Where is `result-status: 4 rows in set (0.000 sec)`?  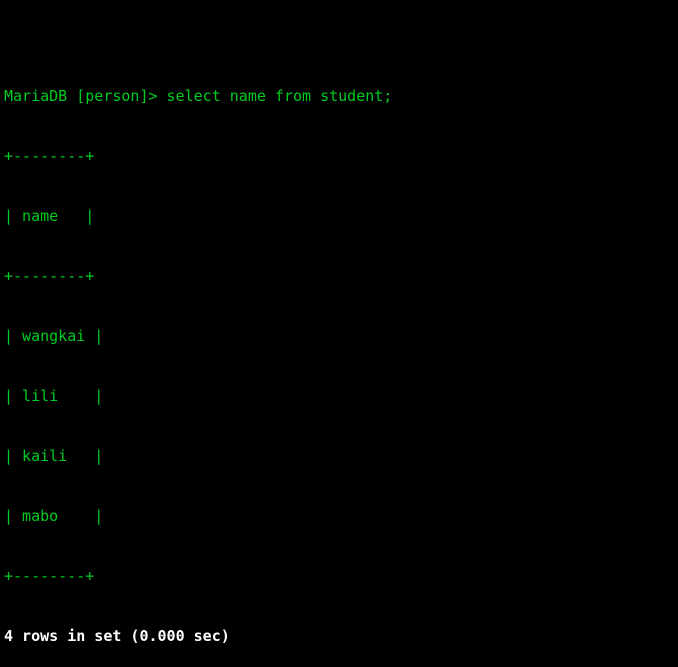
result-status: 4 rows in set (0.000 sec) is located at coordinates (117, 636).